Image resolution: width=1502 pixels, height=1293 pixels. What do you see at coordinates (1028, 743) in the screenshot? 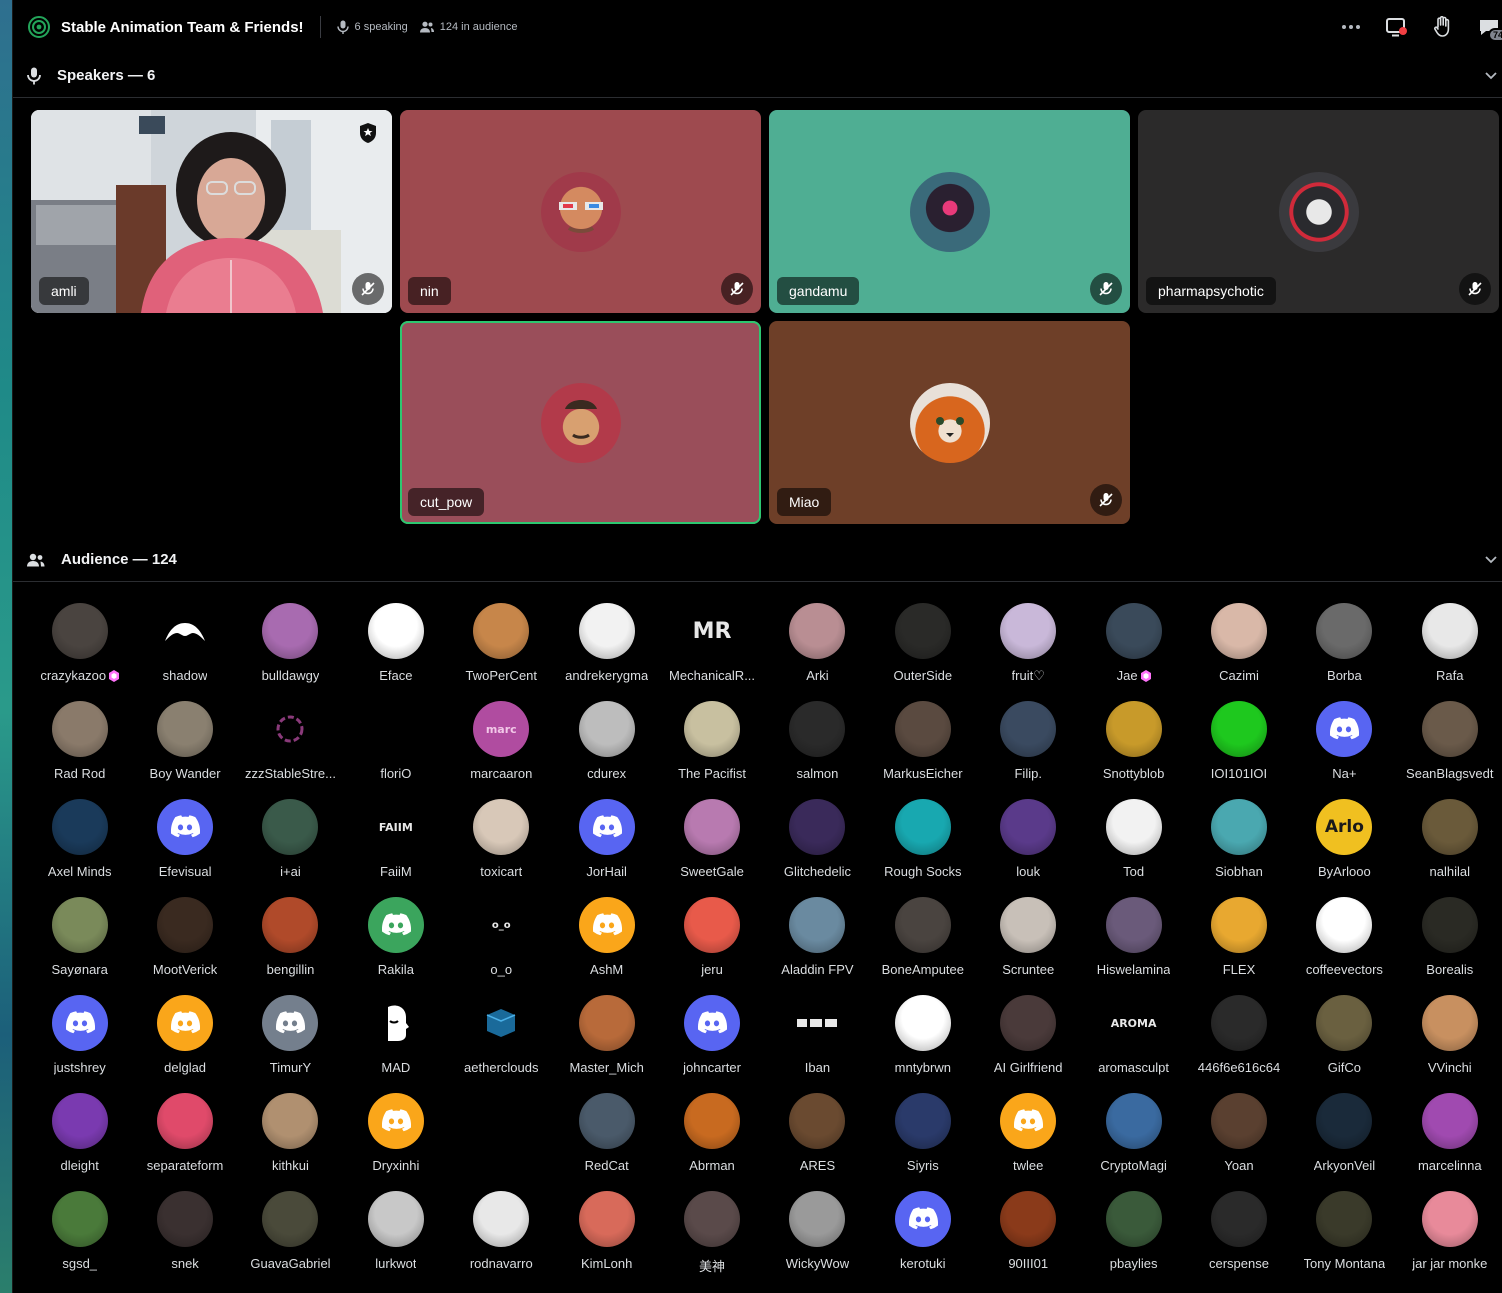
I see `audience-member: Filip.` at bounding box center [1028, 743].